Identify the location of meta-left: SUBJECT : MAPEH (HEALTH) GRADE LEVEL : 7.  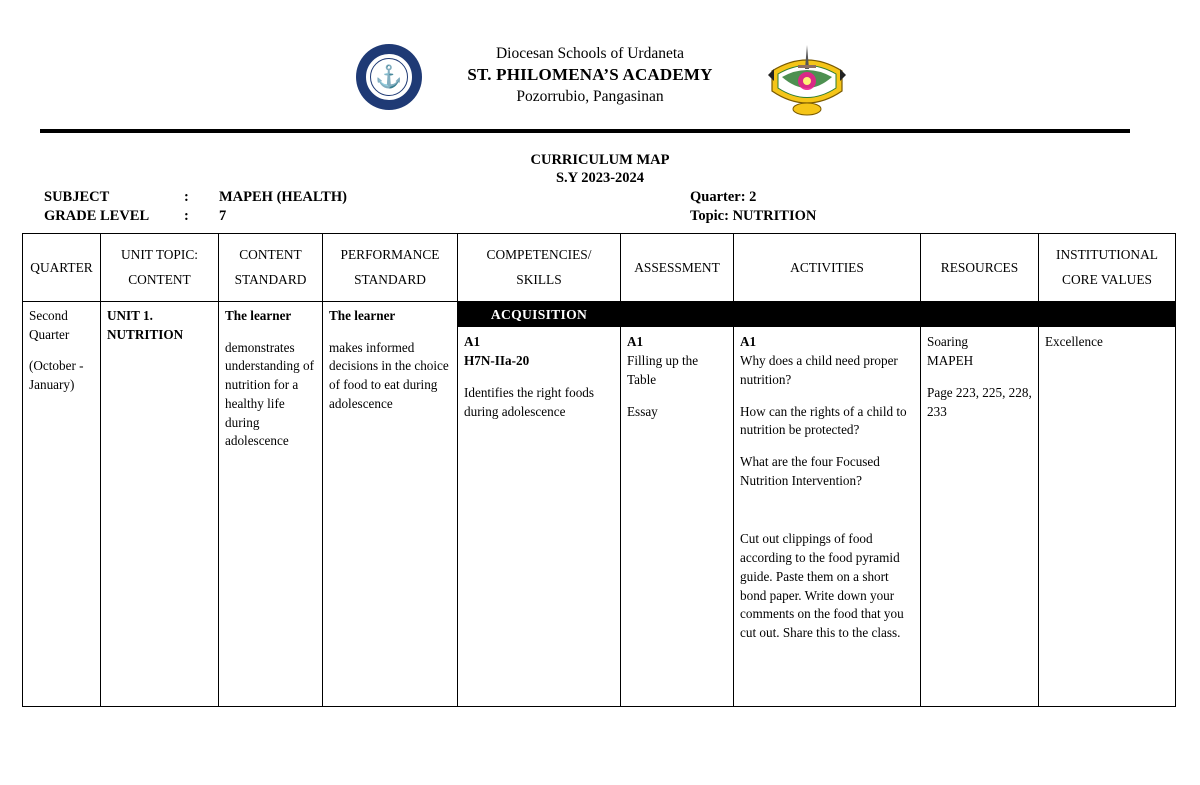
(195, 206).